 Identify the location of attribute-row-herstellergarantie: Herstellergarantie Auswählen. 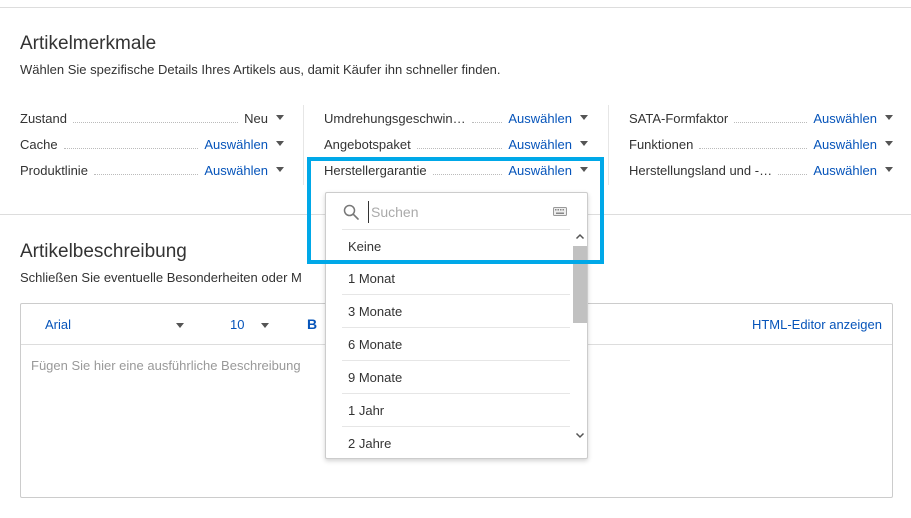
(456, 170).